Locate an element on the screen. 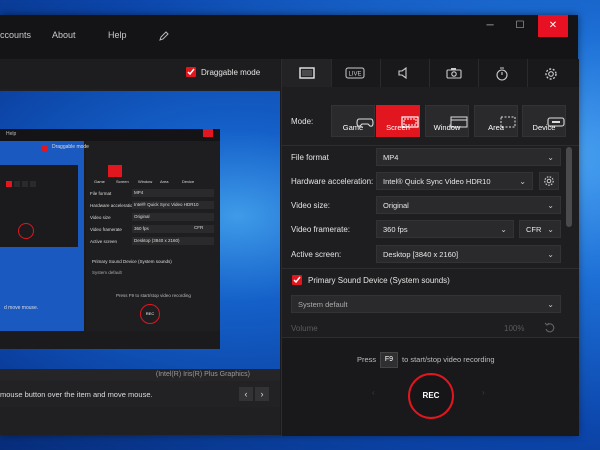 The width and height of the screenshot is (600, 450). hw-accel-settings-button is located at coordinates (549, 181).